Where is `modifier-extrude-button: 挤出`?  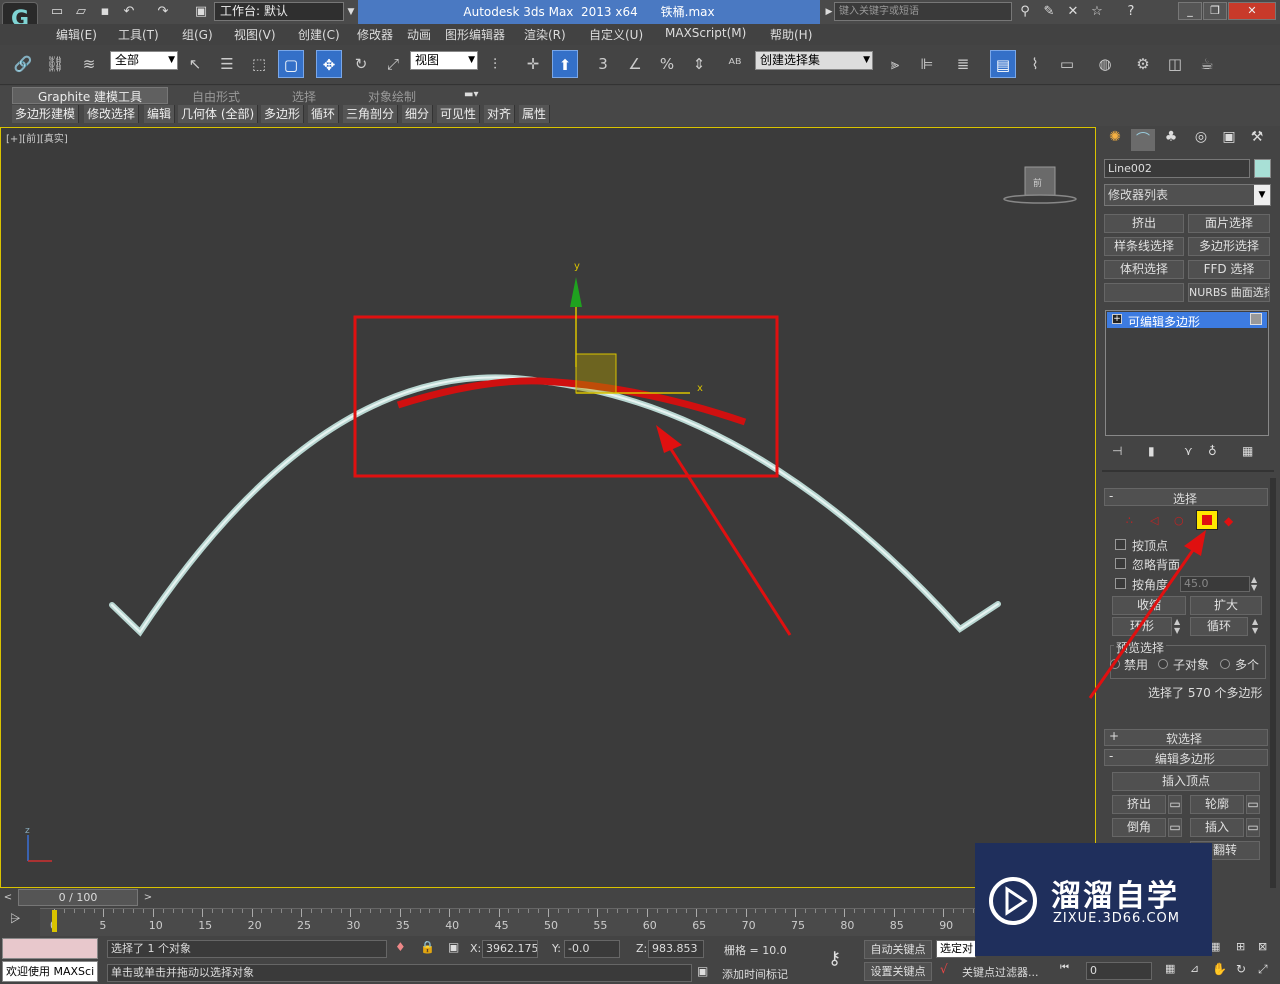 modifier-extrude-button: 挤出 is located at coordinates (1144, 223).